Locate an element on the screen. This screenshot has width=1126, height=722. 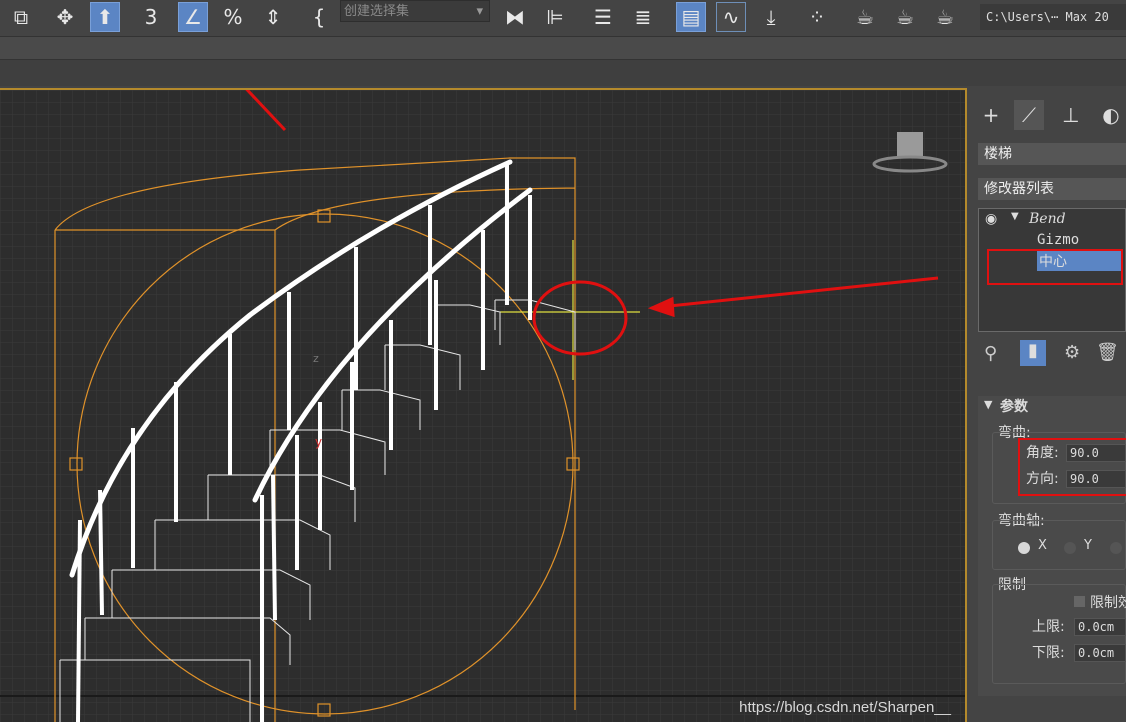
axis-y-label: y is located at coordinates (318, 442).